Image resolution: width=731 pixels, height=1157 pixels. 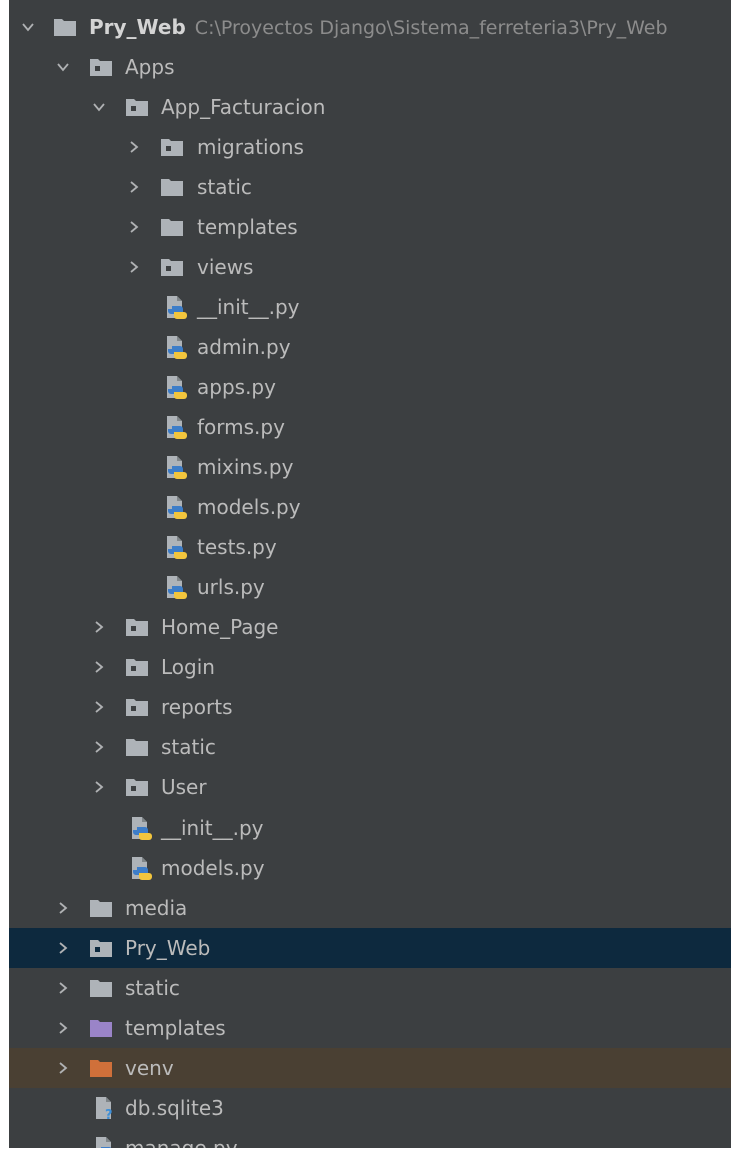 I want to click on tree-node-venv: venv, so click(x=370, y=1068).